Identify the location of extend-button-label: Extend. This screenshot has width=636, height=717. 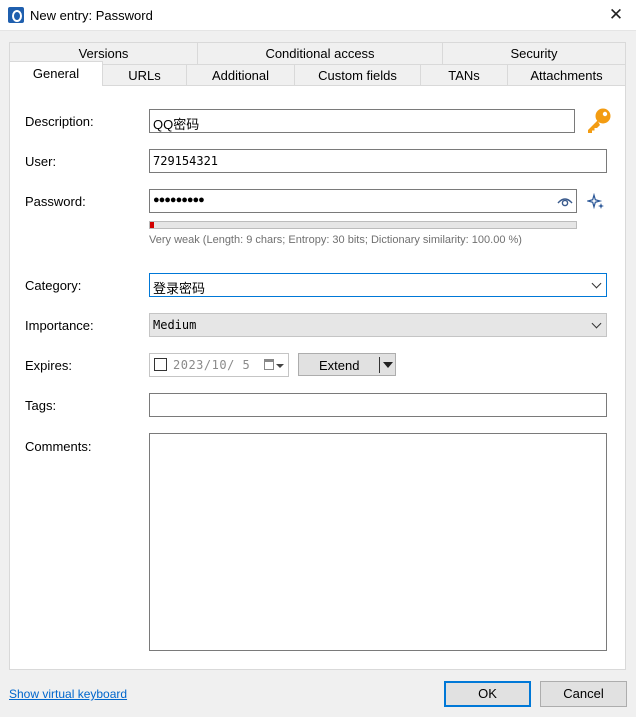
(339, 365).